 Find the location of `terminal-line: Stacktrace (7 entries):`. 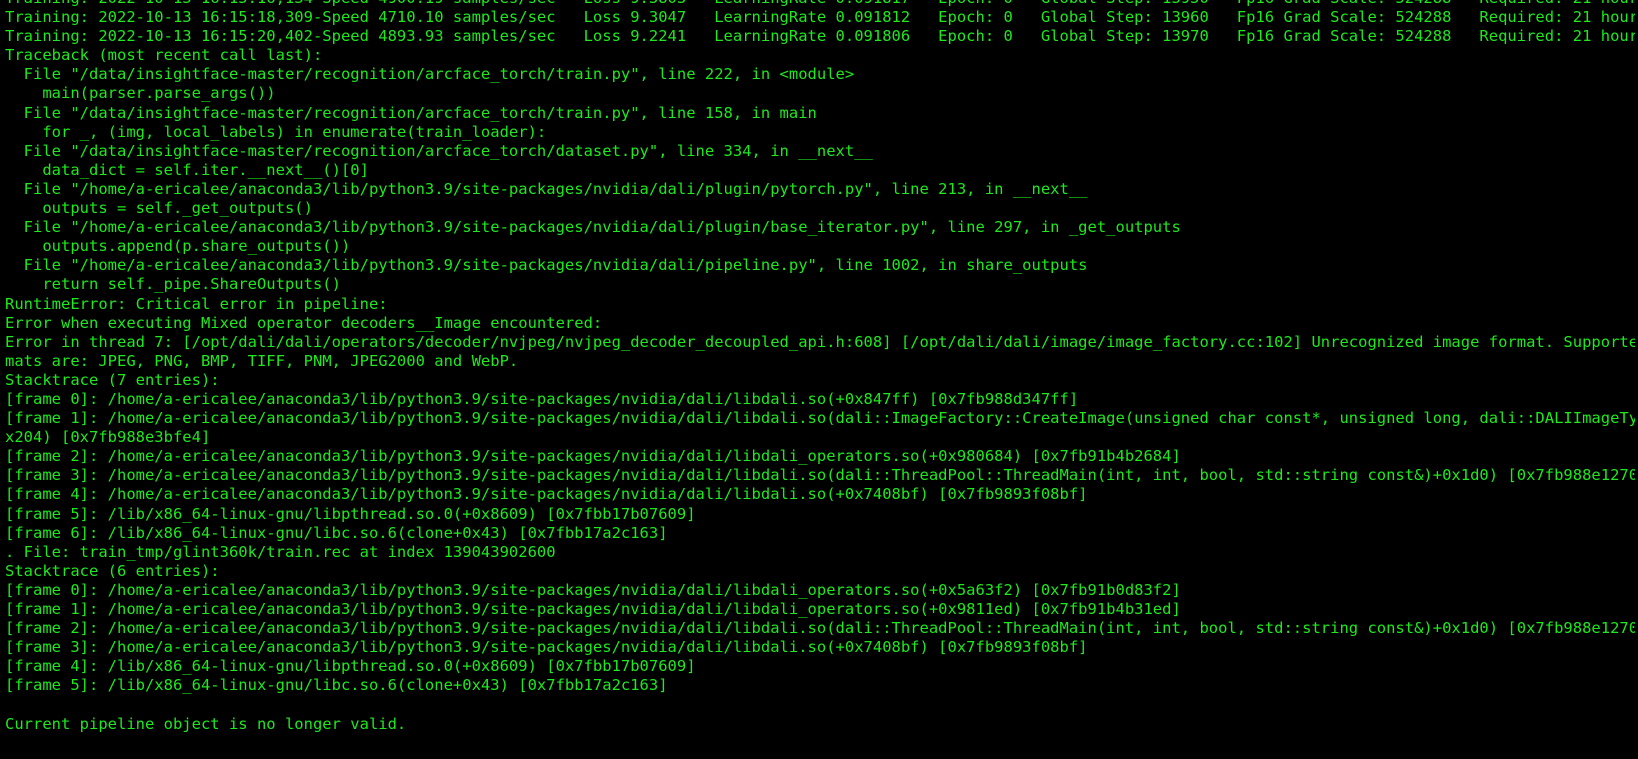

terminal-line: Stacktrace (7 entries): is located at coordinates (112, 379).